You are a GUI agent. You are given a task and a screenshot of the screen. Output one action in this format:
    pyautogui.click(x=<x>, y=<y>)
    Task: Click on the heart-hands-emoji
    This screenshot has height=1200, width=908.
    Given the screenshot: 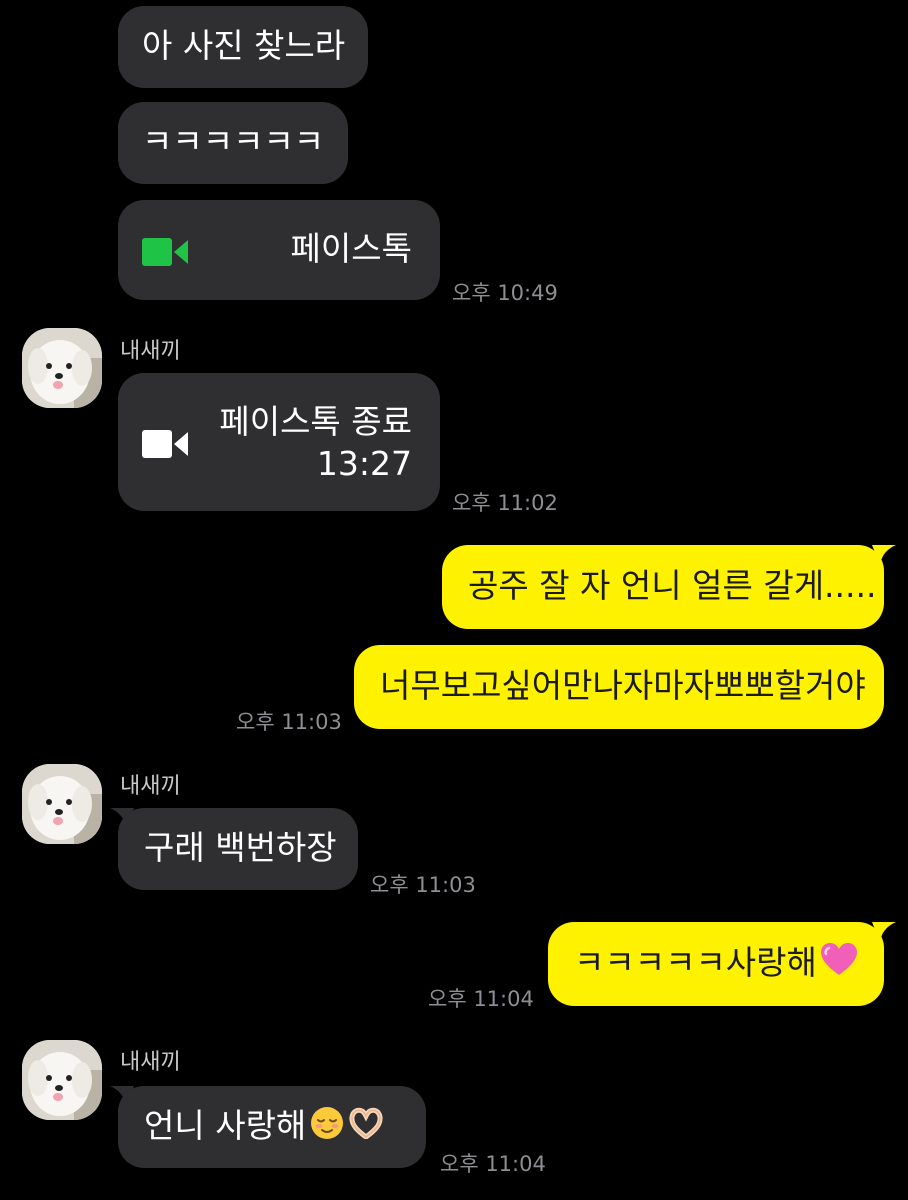 What is the action you would take?
    pyautogui.click(x=366, y=1128)
    